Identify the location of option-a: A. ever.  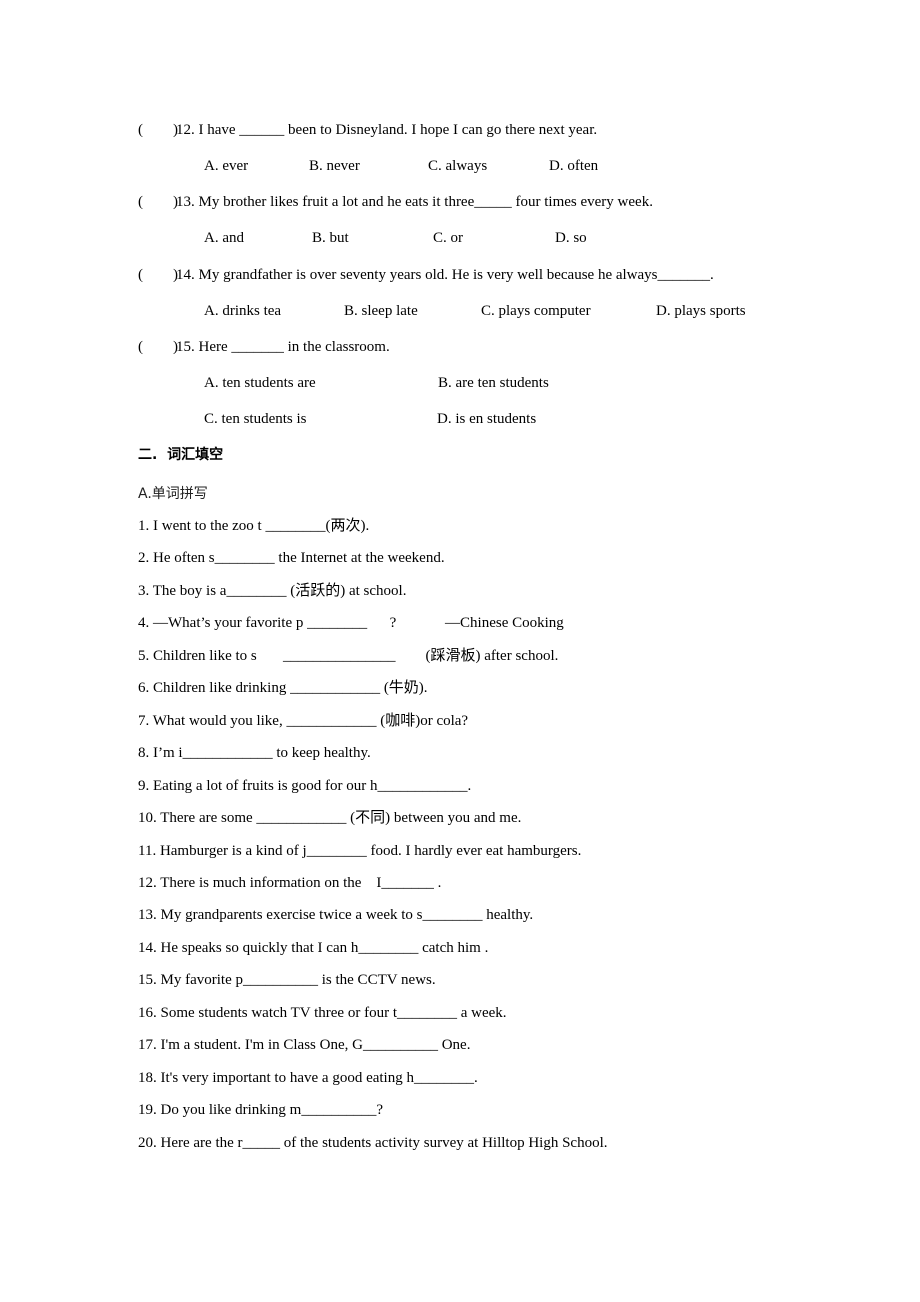
(226, 166).